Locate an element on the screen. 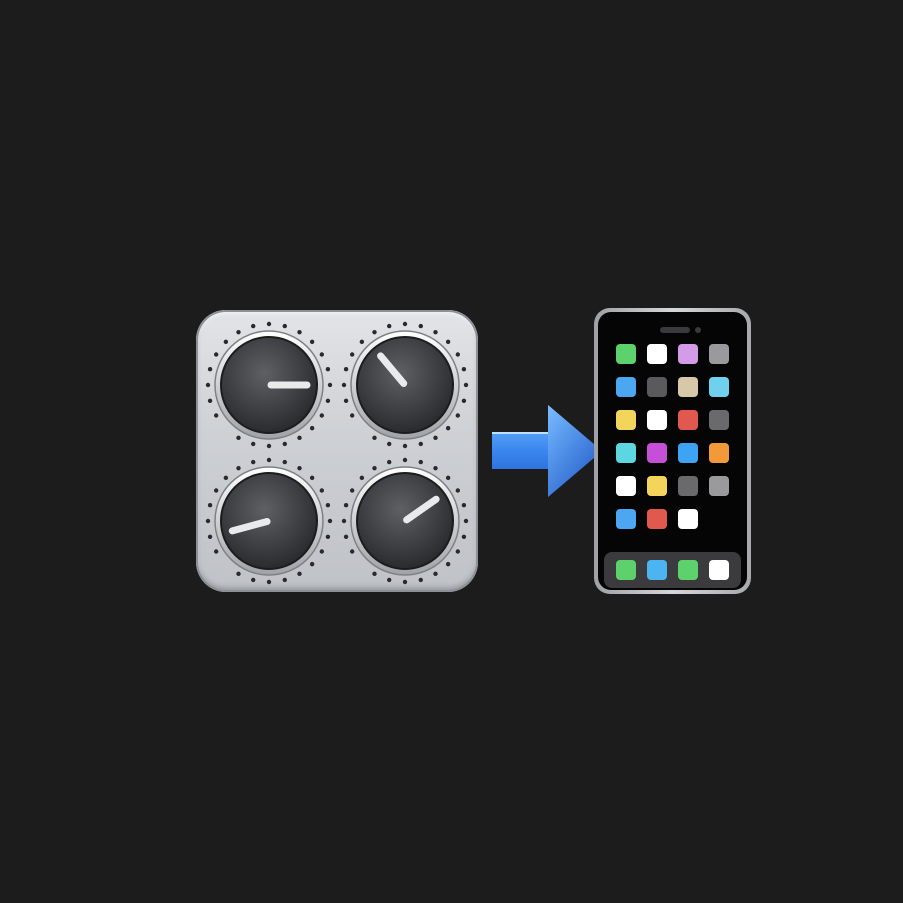 This screenshot has width=903, height=903. phone-speaker is located at coordinates (675, 330).